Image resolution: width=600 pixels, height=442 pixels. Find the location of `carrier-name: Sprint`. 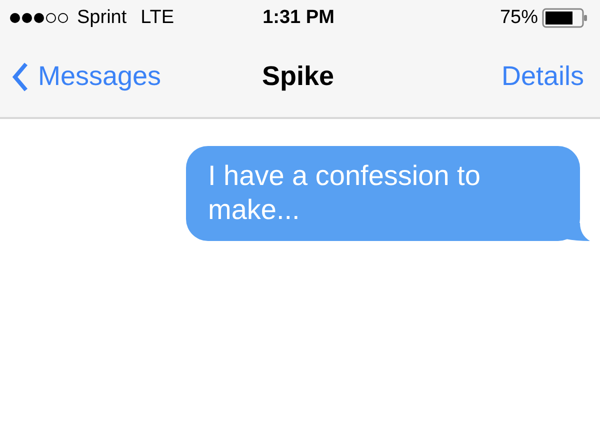

carrier-name: Sprint is located at coordinates (102, 18).